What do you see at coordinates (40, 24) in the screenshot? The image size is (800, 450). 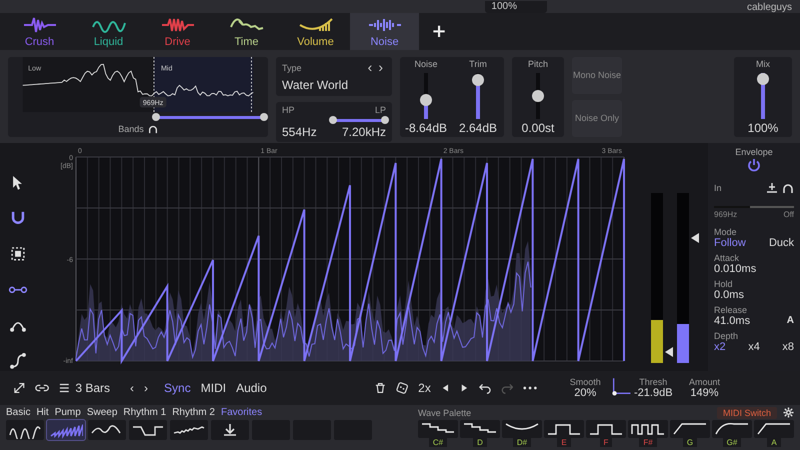 I see `waveform-icon` at bounding box center [40, 24].